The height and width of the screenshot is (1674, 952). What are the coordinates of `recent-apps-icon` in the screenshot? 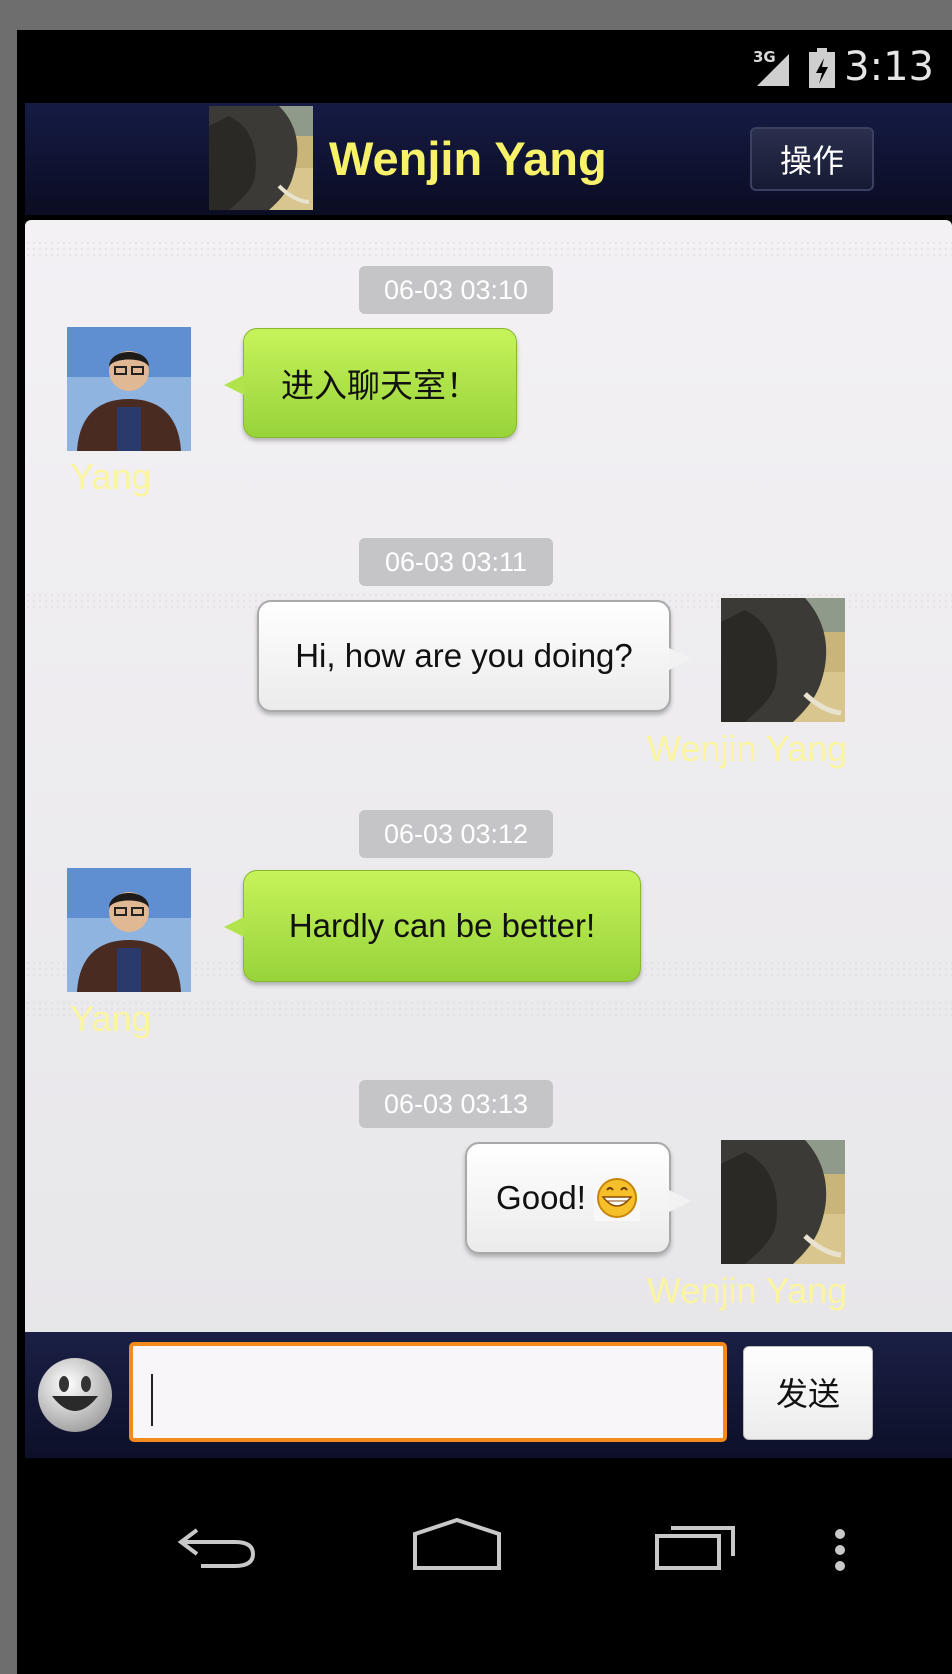 It's located at (696, 1546).